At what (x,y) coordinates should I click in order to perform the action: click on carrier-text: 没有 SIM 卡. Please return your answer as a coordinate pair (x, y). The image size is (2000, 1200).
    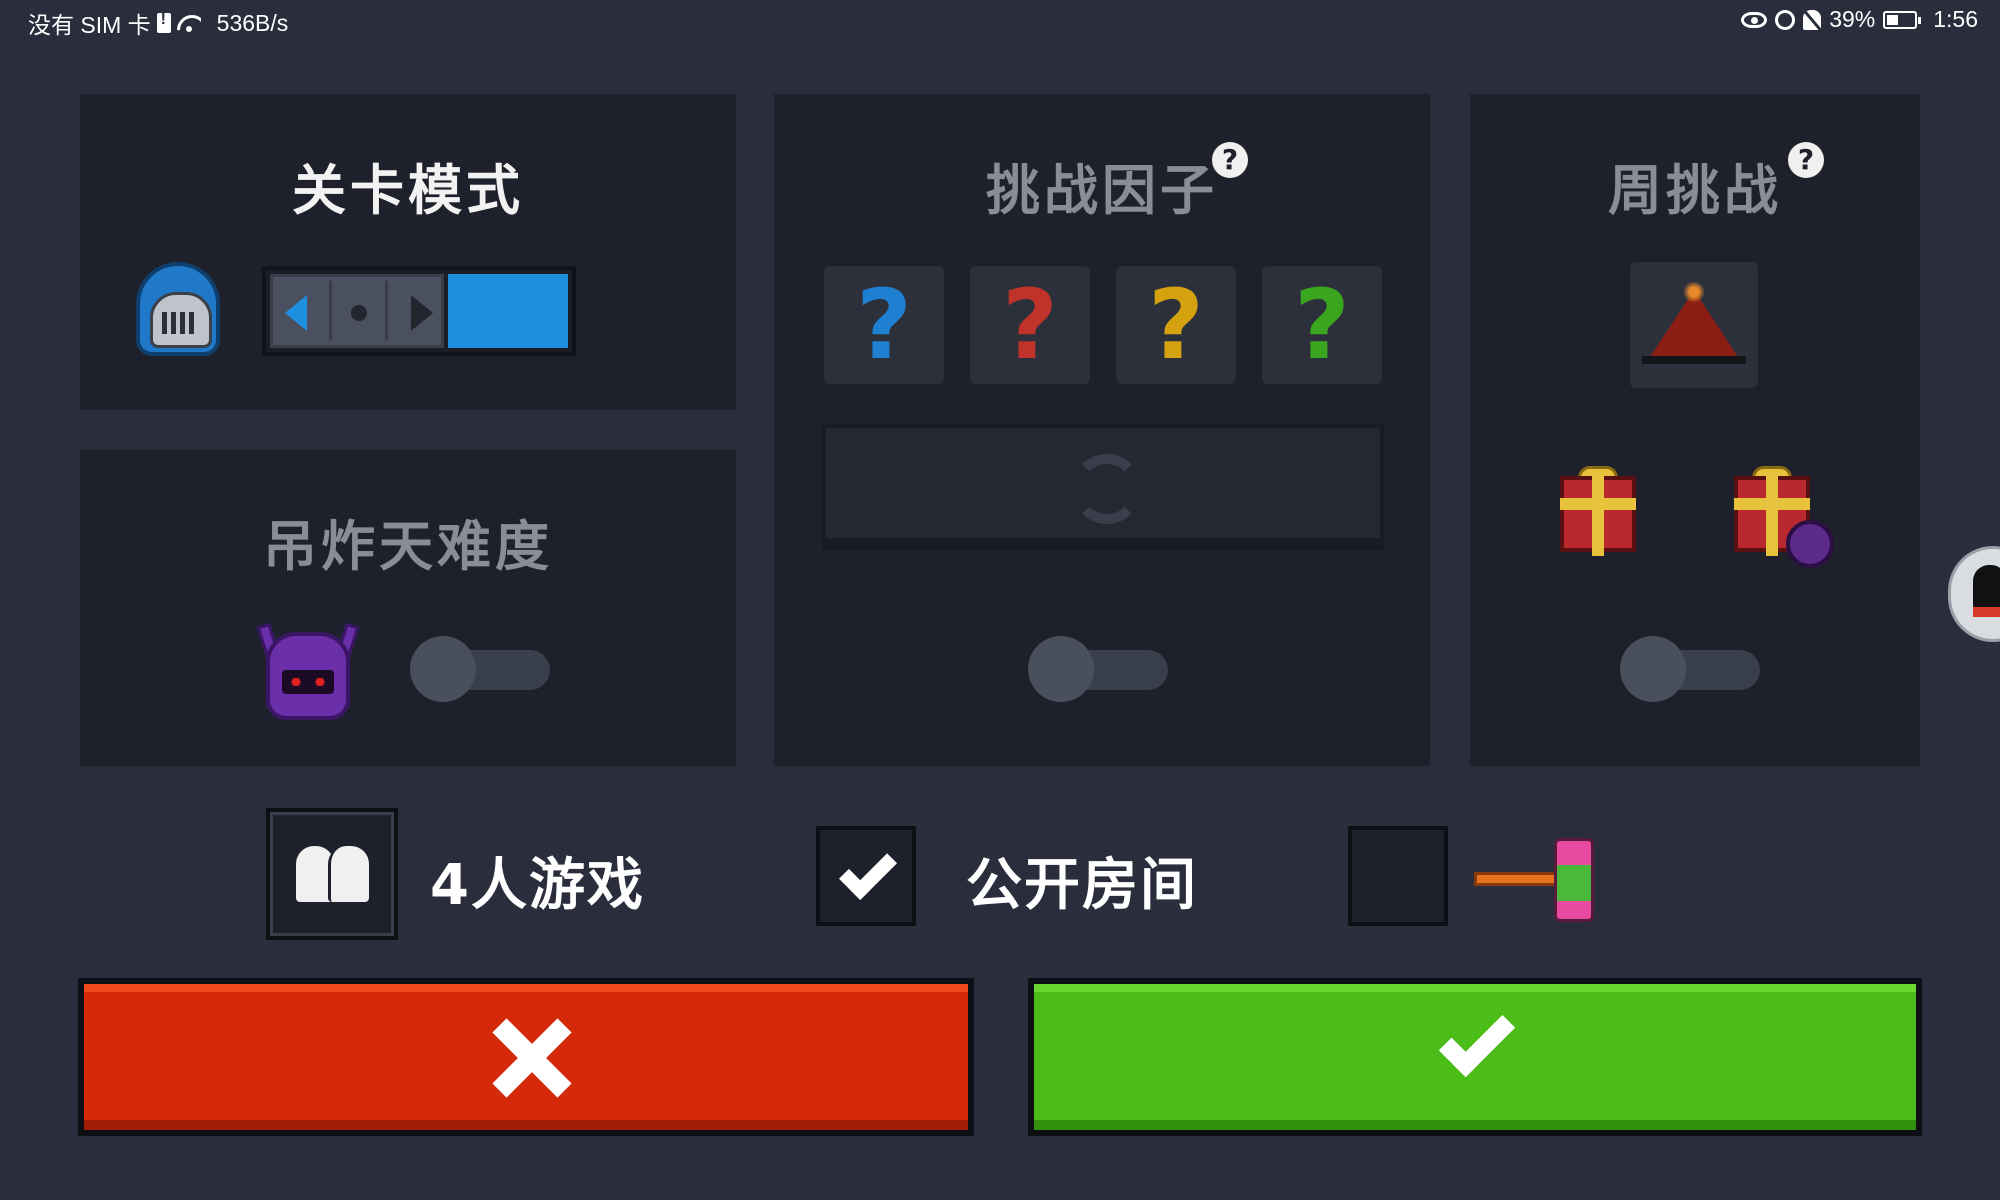
    Looking at the image, I should click on (89, 25).